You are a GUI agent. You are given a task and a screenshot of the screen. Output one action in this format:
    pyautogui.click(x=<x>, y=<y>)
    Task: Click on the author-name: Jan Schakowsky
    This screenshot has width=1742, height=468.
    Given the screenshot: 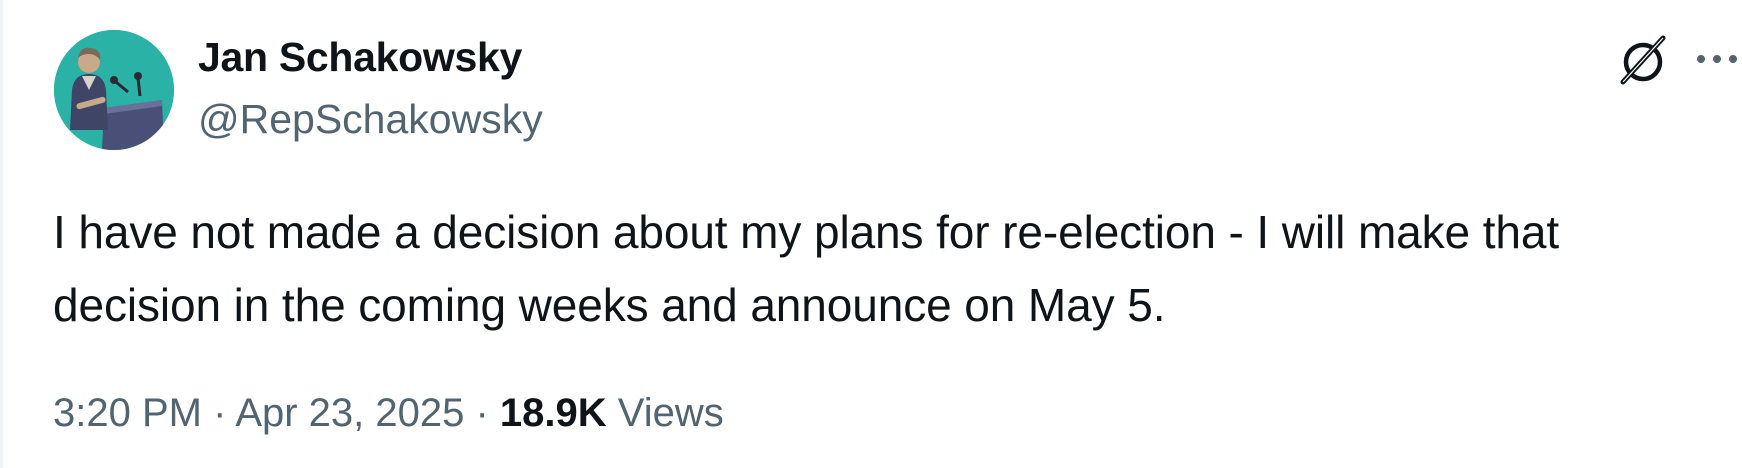 What is the action you would take?
    pyautogui.click(x=360, y=57)
    